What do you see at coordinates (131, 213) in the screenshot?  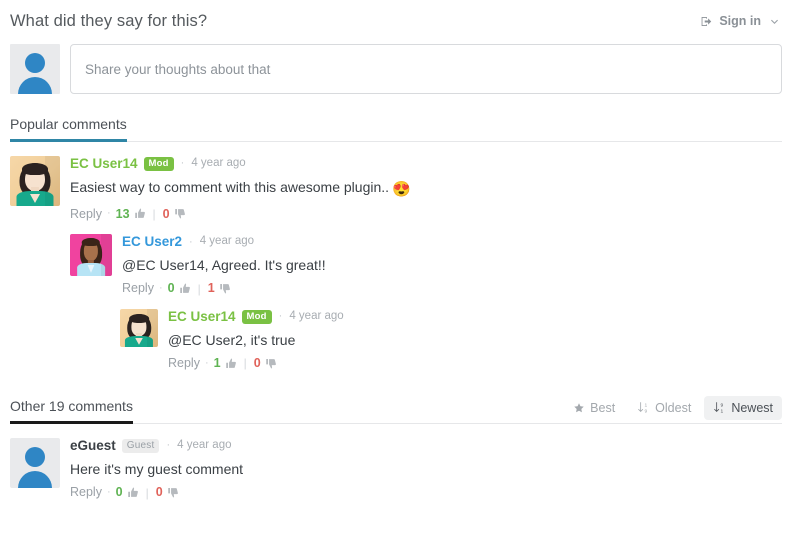 I see `upvote-button: 13` at bounding box center [131, 213].